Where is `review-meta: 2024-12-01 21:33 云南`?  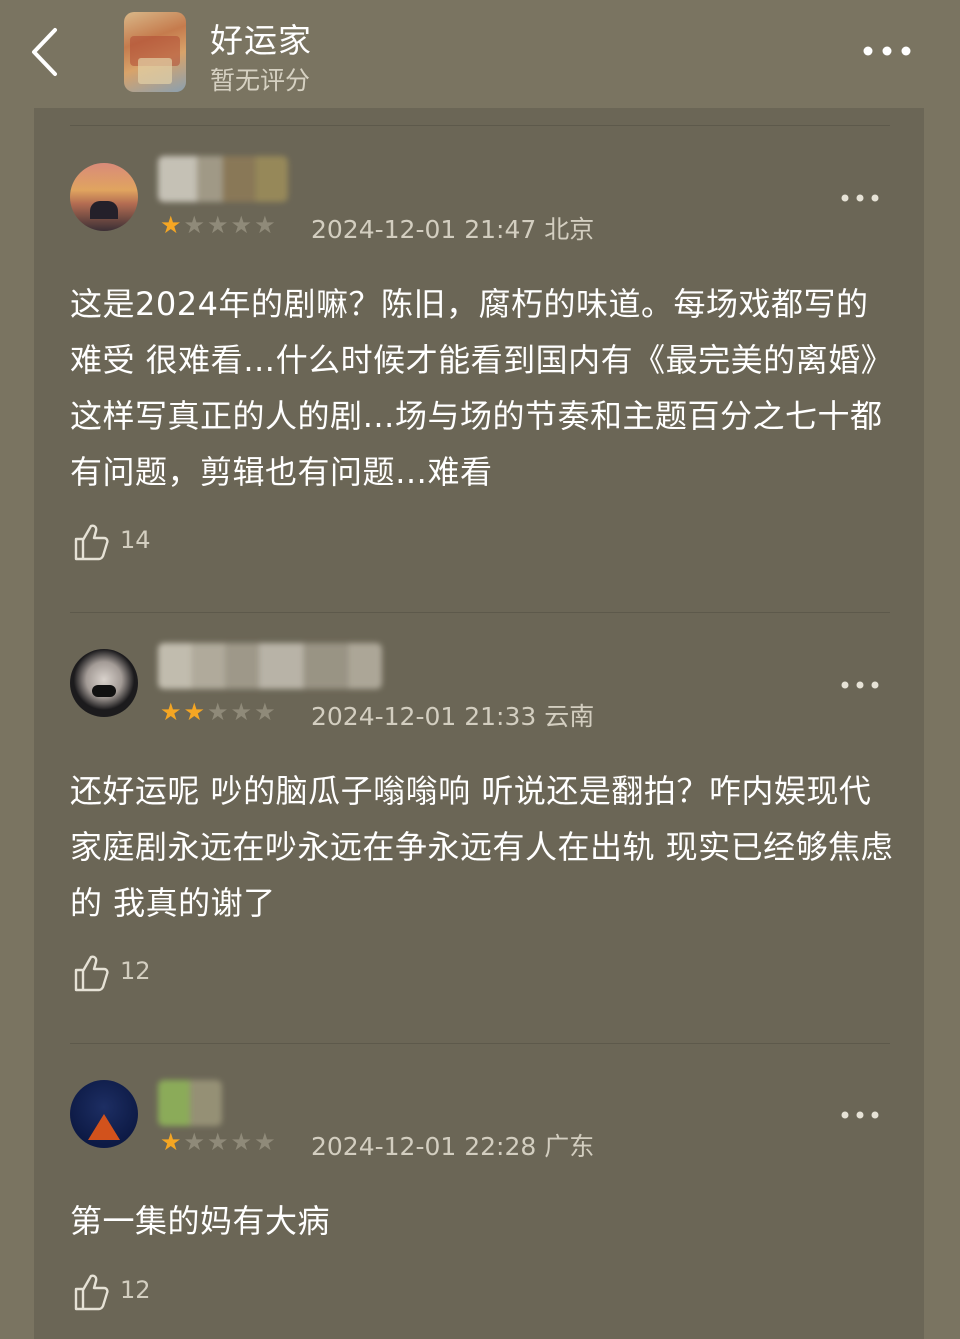
review-meta: 2024-12-01 21:33 云南 is located at coordinates (452, 715).